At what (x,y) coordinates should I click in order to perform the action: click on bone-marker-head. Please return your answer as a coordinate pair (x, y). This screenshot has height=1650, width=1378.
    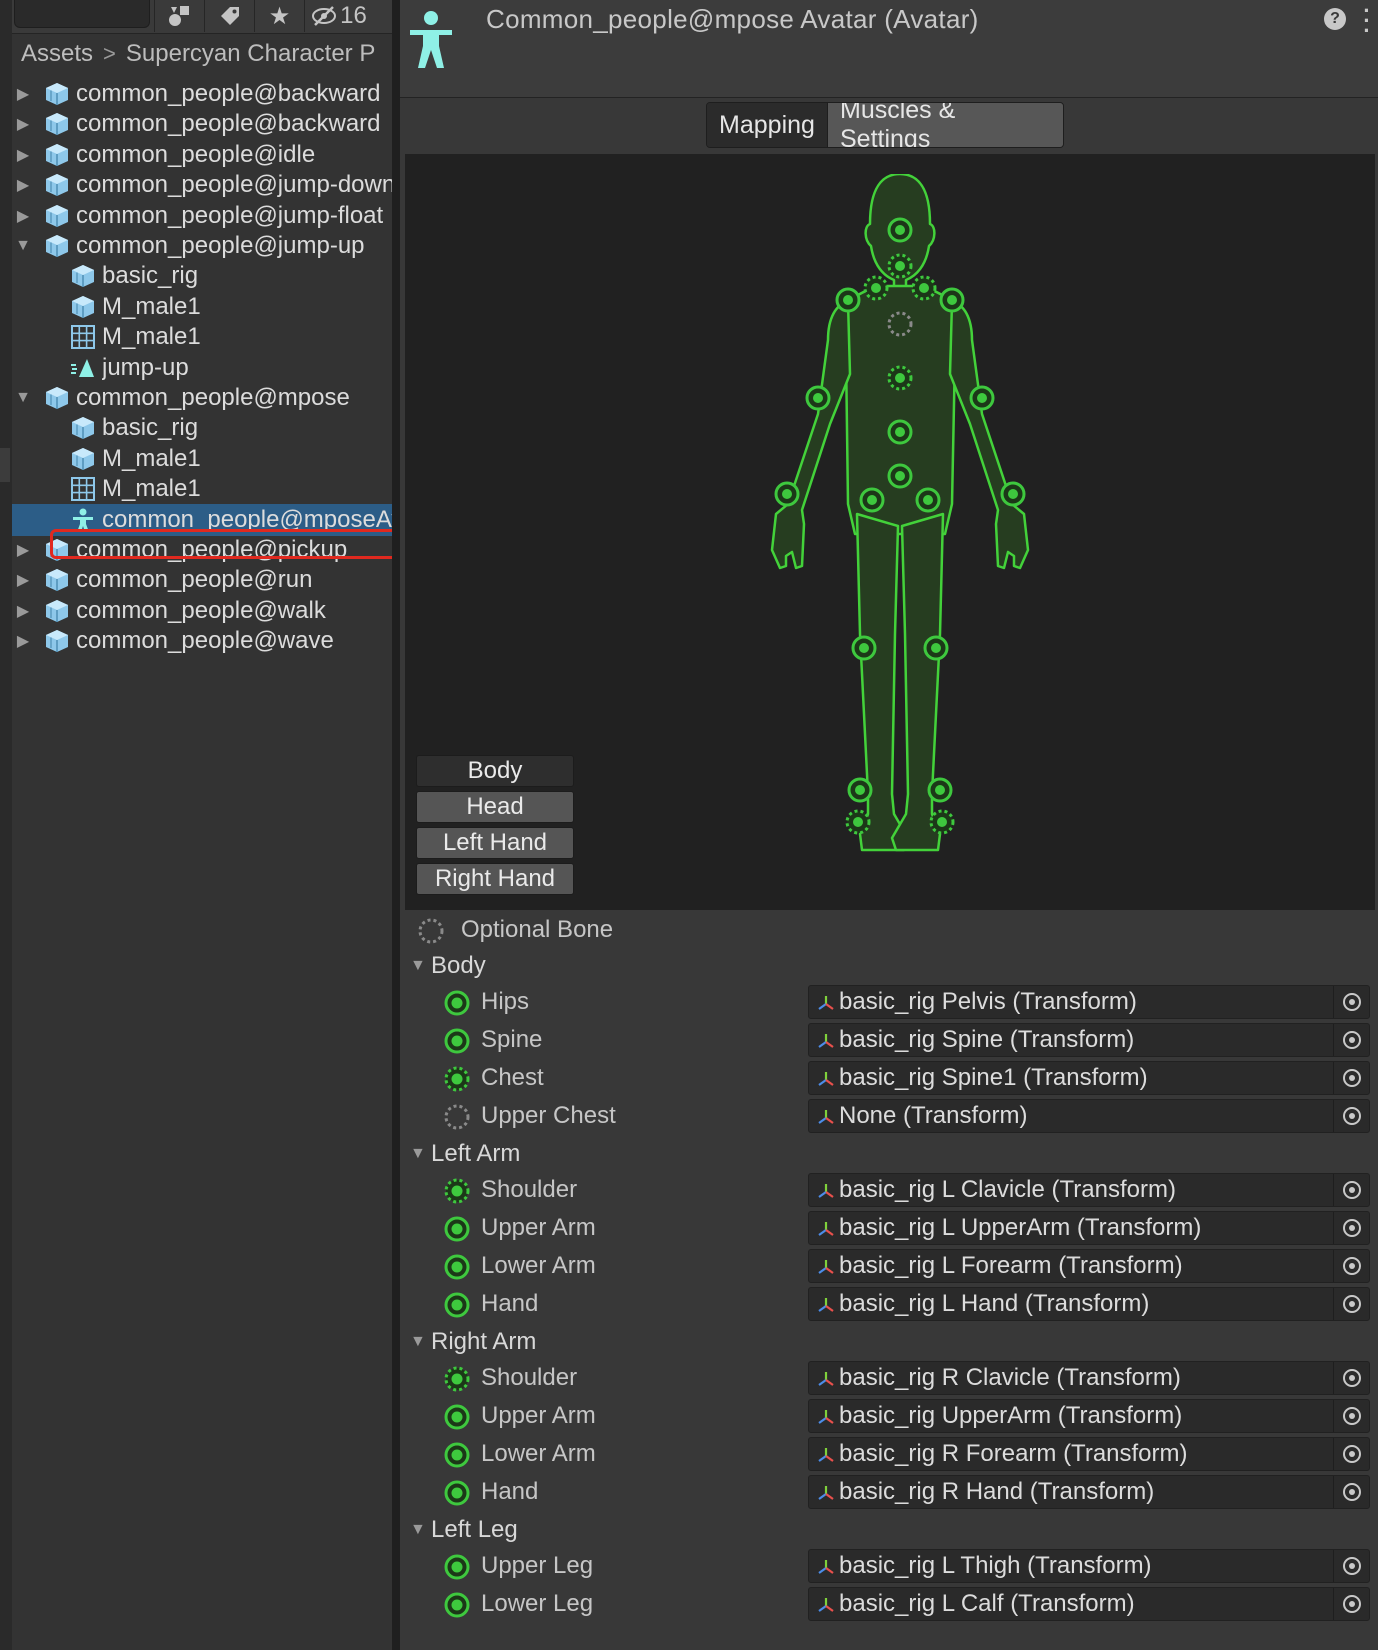
    Looking at the image, I should click on (900, 230).